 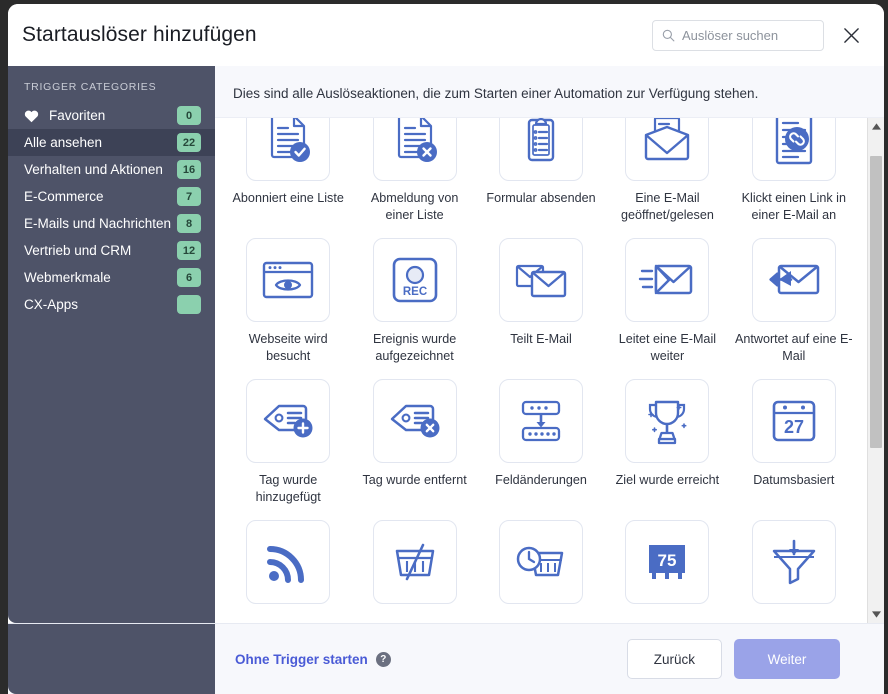 I want to click on trigger-card: Leitet eine E-Mail weiter, so click(x=667, y=300).